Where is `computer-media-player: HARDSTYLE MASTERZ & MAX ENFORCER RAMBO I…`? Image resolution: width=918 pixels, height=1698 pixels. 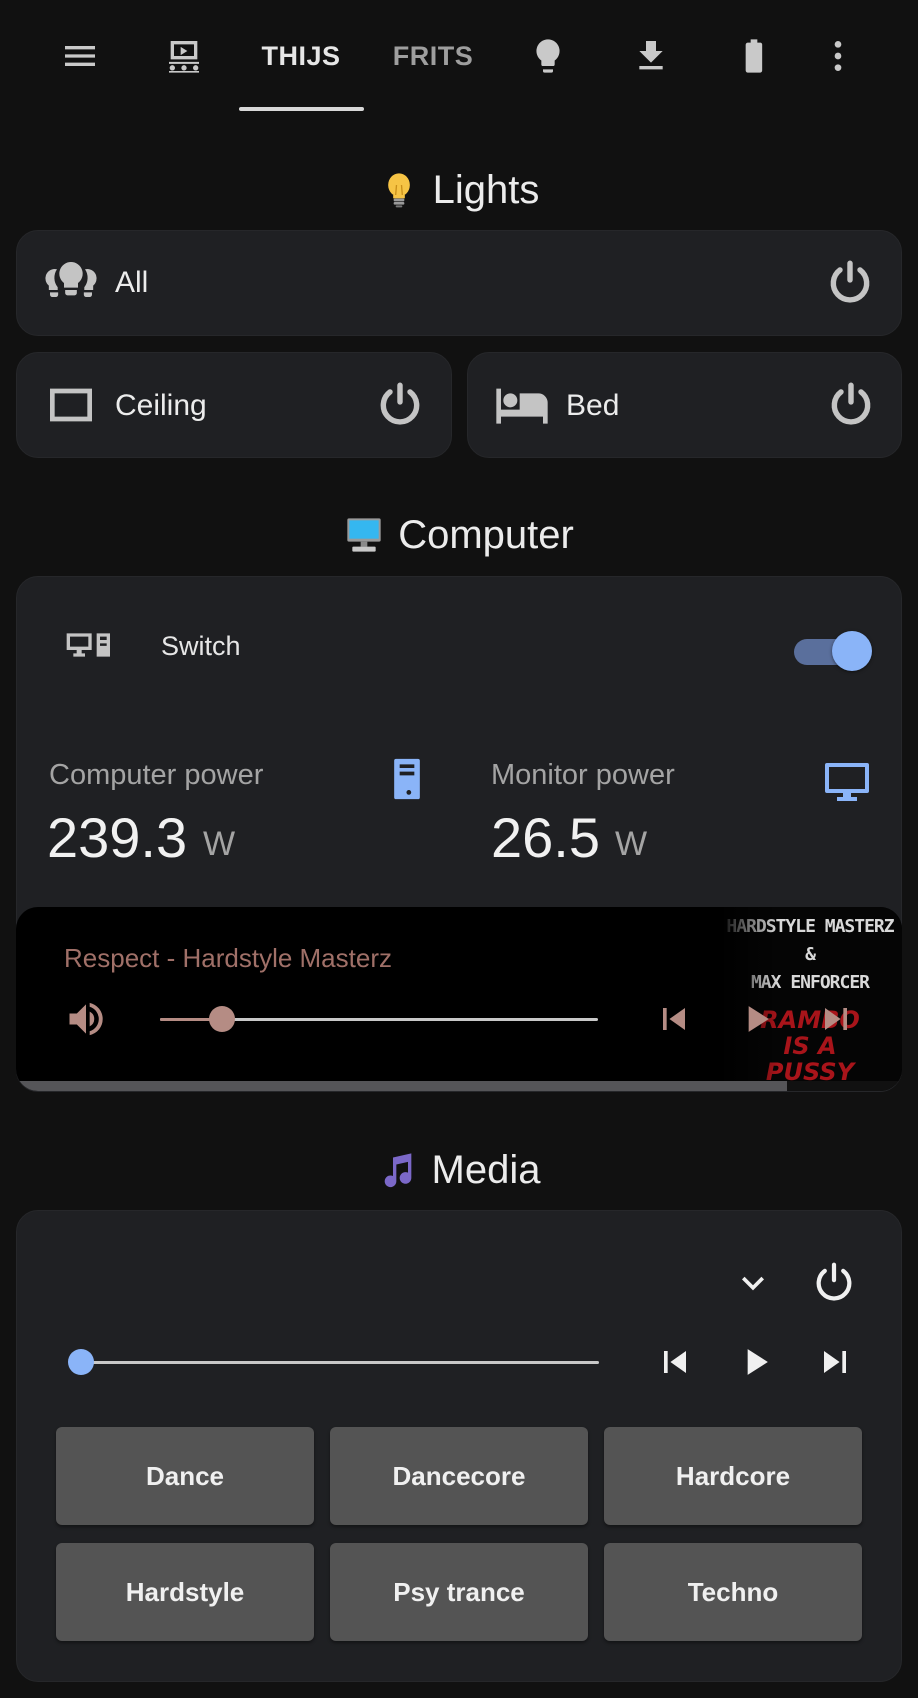 computer-media-player: HARDSTYLE MASTERZ & MAX ENFORCER RAMBO I… is located at coordinates (459, 999).